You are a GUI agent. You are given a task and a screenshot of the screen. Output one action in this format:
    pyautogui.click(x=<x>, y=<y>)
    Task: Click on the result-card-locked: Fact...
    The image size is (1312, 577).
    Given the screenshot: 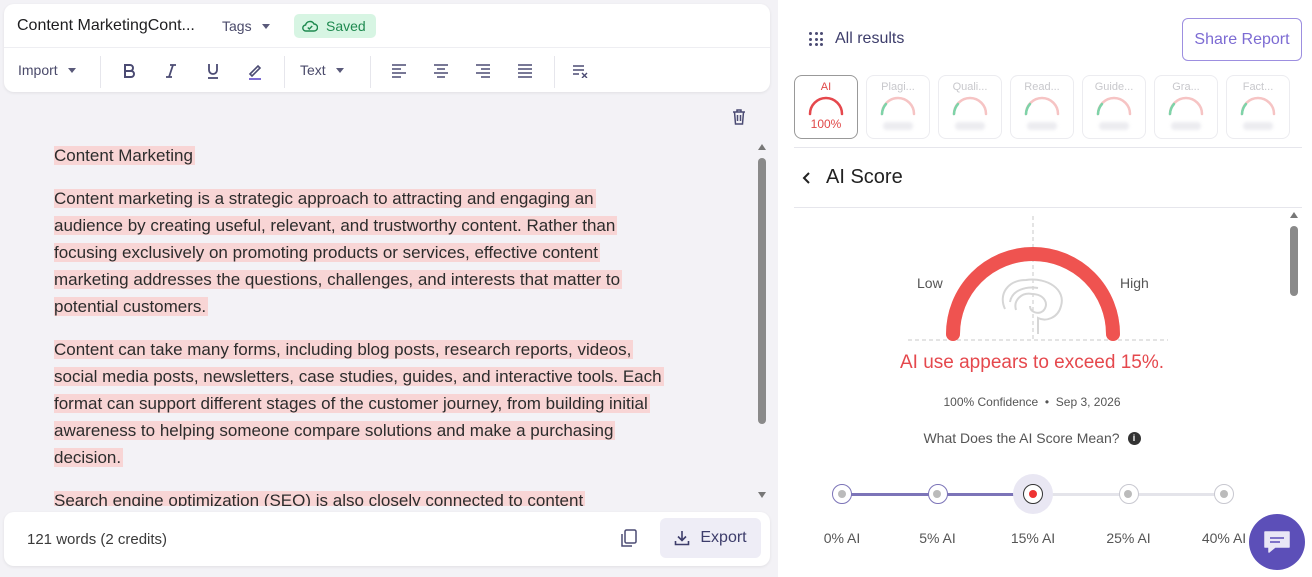 What is the action you would take?
    pyautogui.click(x=1258, y=107)
    